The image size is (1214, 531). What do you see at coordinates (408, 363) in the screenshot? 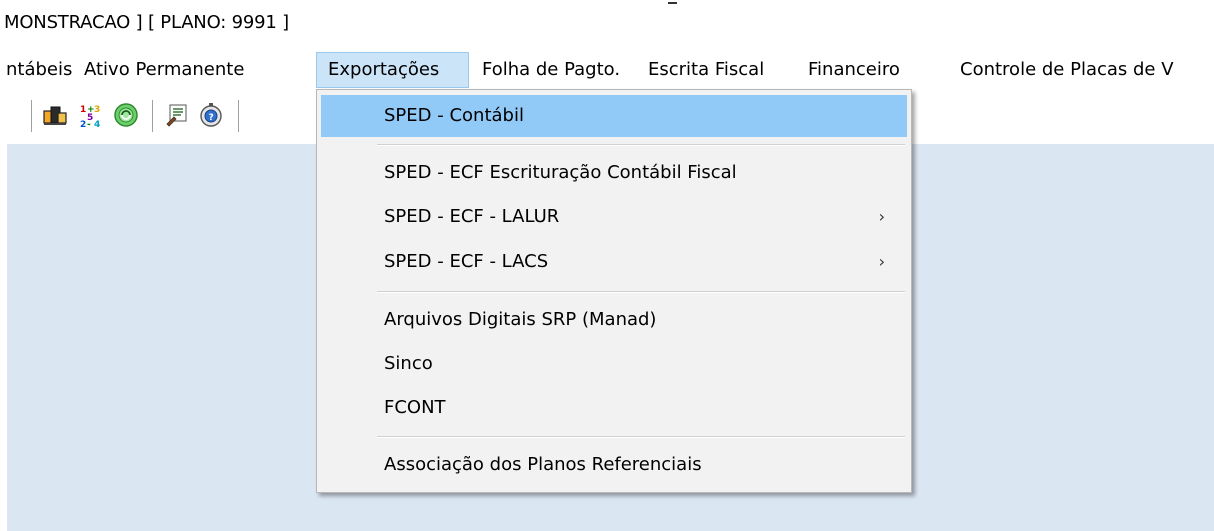
I see `menu-item-label: Sinco` at bounding box center [408, 363].